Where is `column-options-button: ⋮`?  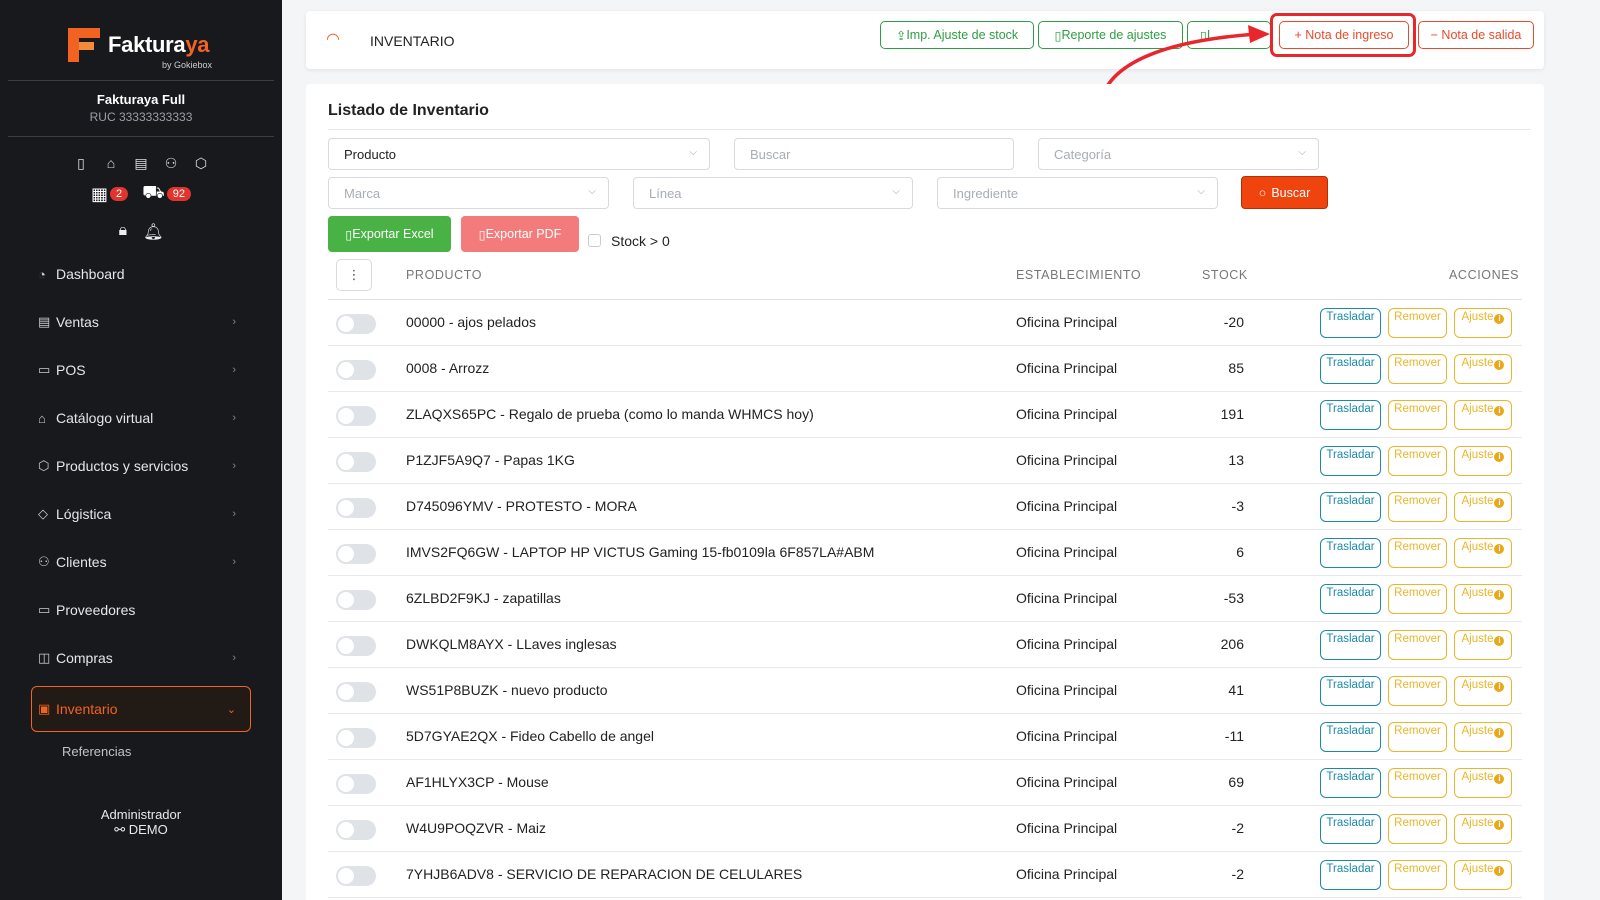
column-options-button: ⋮ is located at coordinates (354, 275).